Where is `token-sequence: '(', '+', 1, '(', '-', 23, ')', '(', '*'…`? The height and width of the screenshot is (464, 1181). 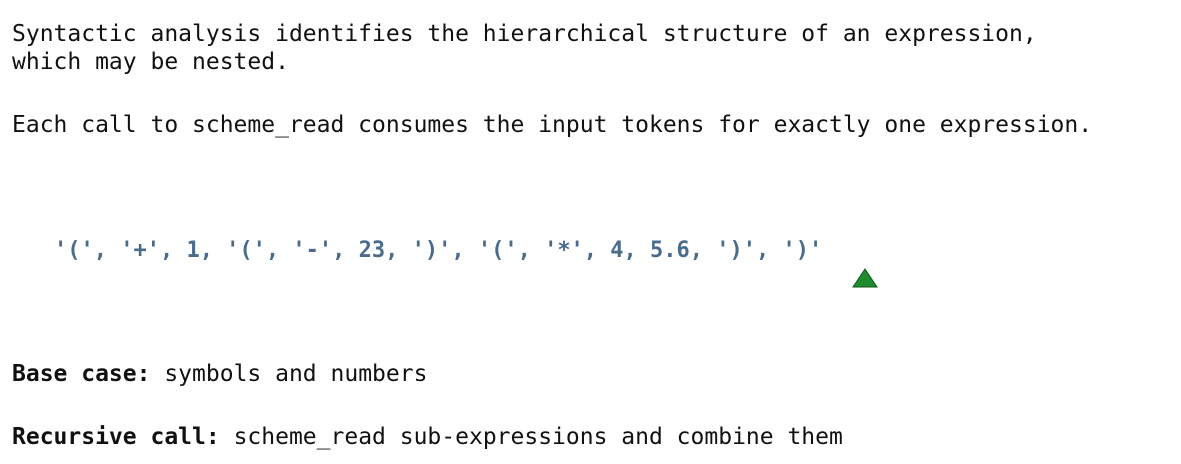
token-sequence: '(', '+', 1, '(', '-', 23, ')', '(', '*'… is located at coordinates (438, 250).